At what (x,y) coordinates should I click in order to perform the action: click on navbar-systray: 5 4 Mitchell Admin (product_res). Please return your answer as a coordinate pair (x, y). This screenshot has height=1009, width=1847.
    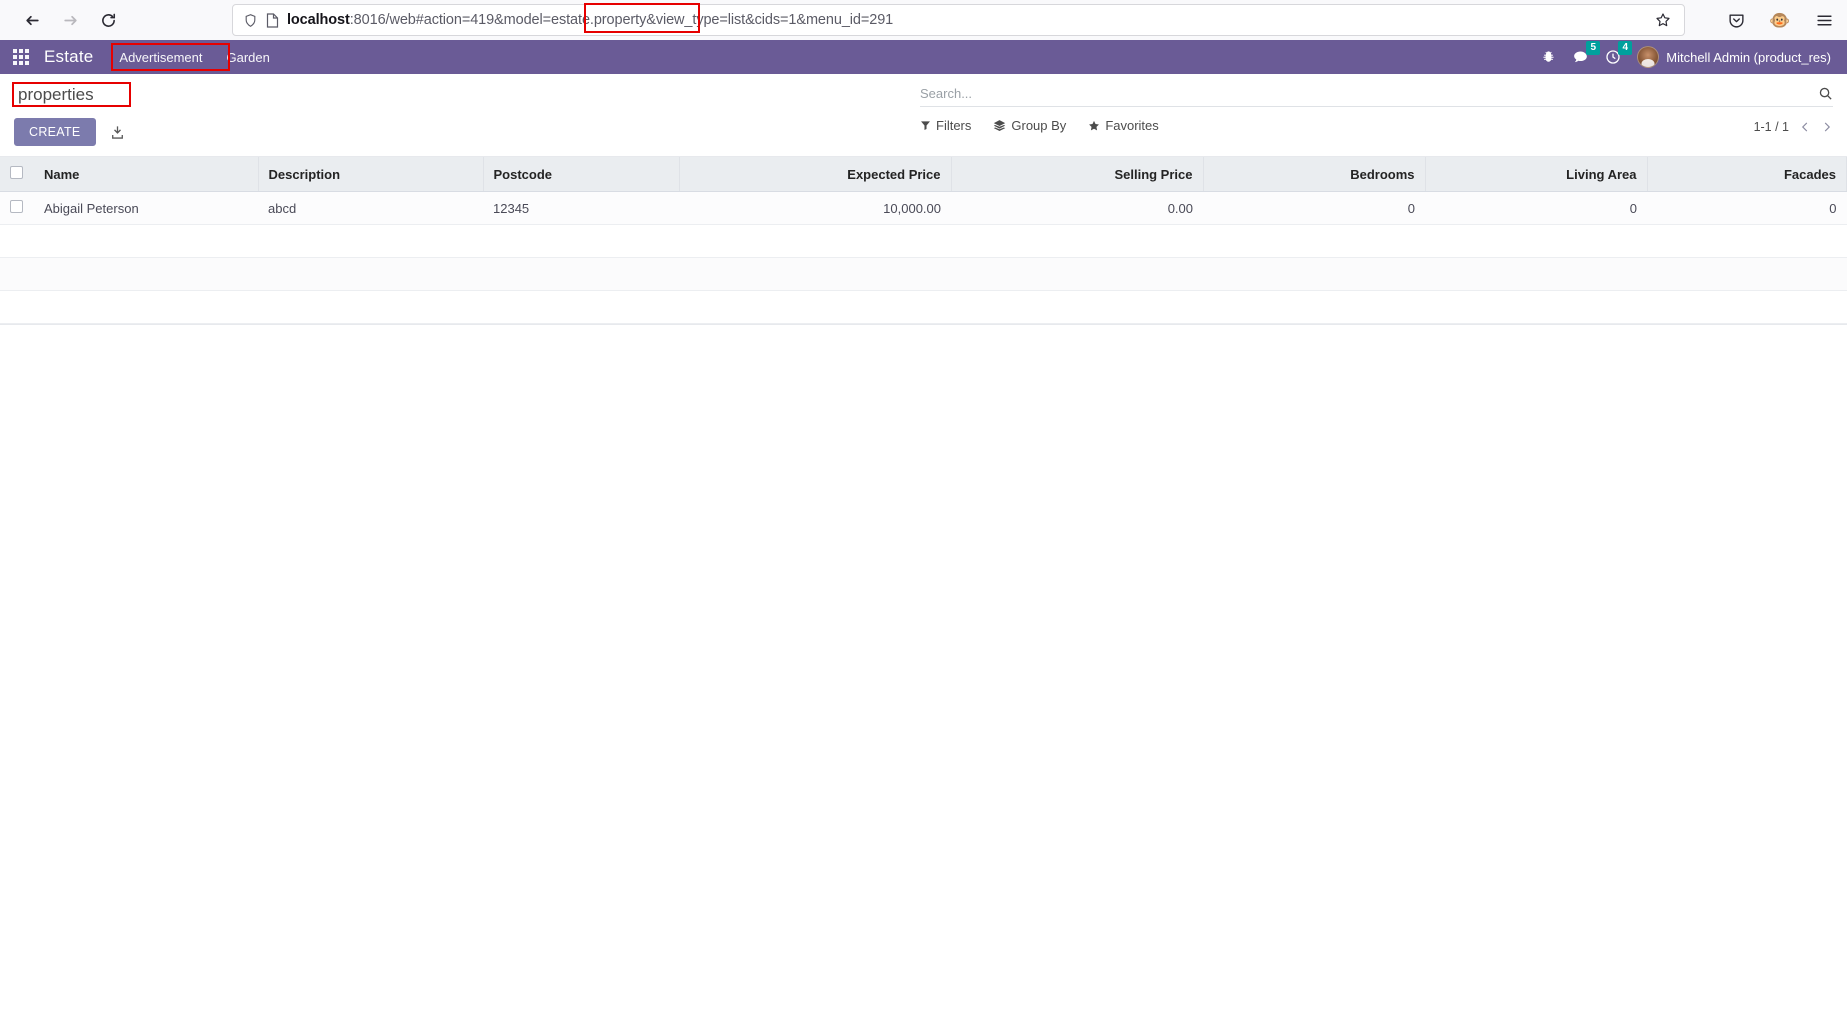
    Looking at the image, I should click on (1688, 57).